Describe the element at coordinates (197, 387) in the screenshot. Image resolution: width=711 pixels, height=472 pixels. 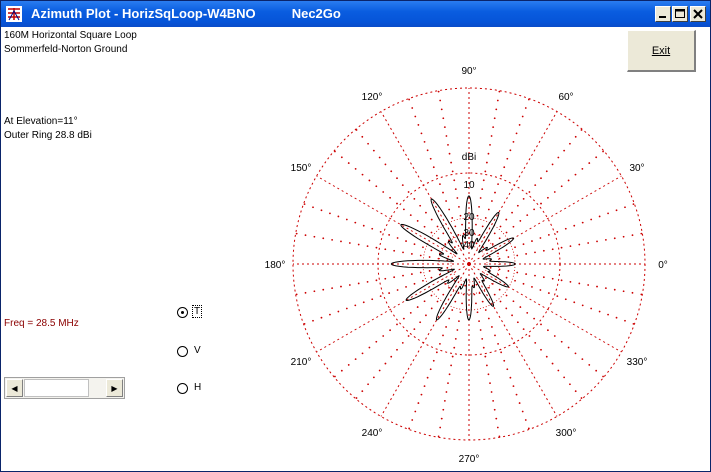
I see `radio-horizontal-label: H` at that location.